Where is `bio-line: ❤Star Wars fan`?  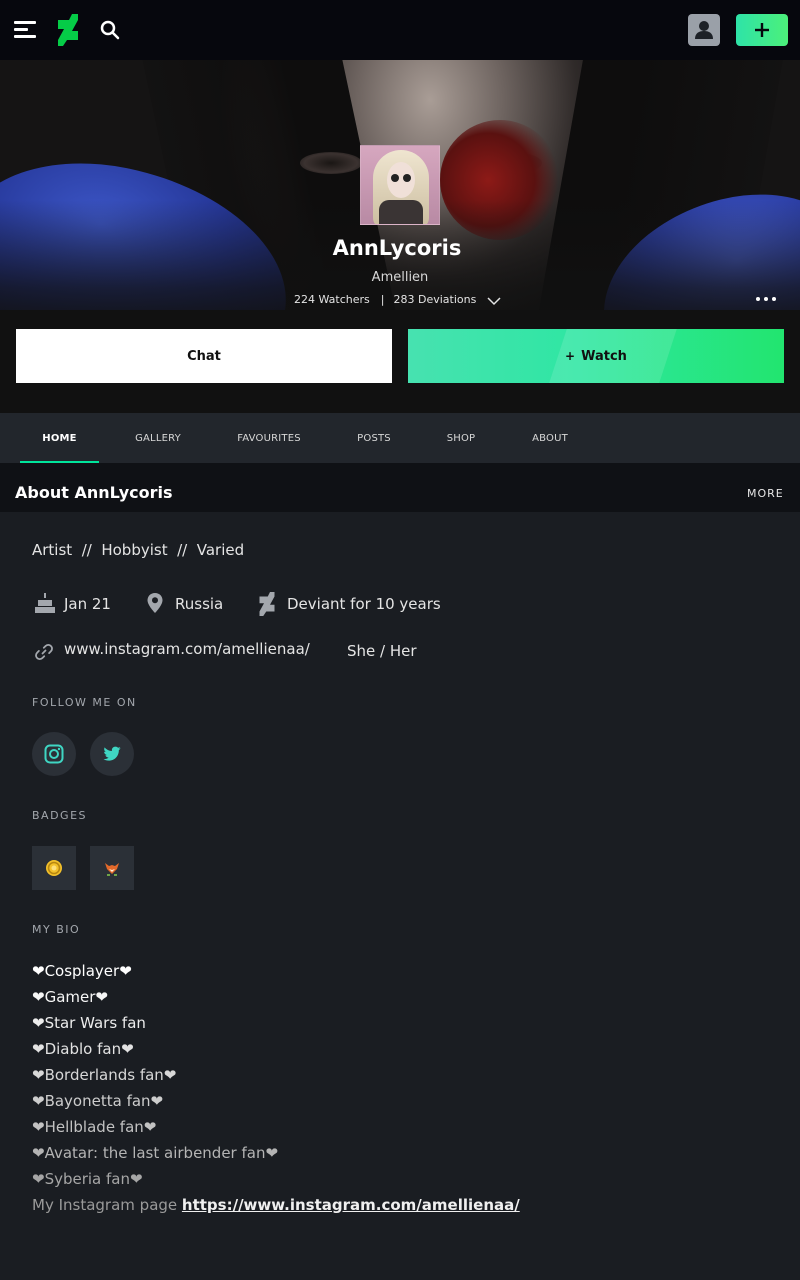 bio-line: ❤Star Wars fan is located at coordinates (89, 1023).